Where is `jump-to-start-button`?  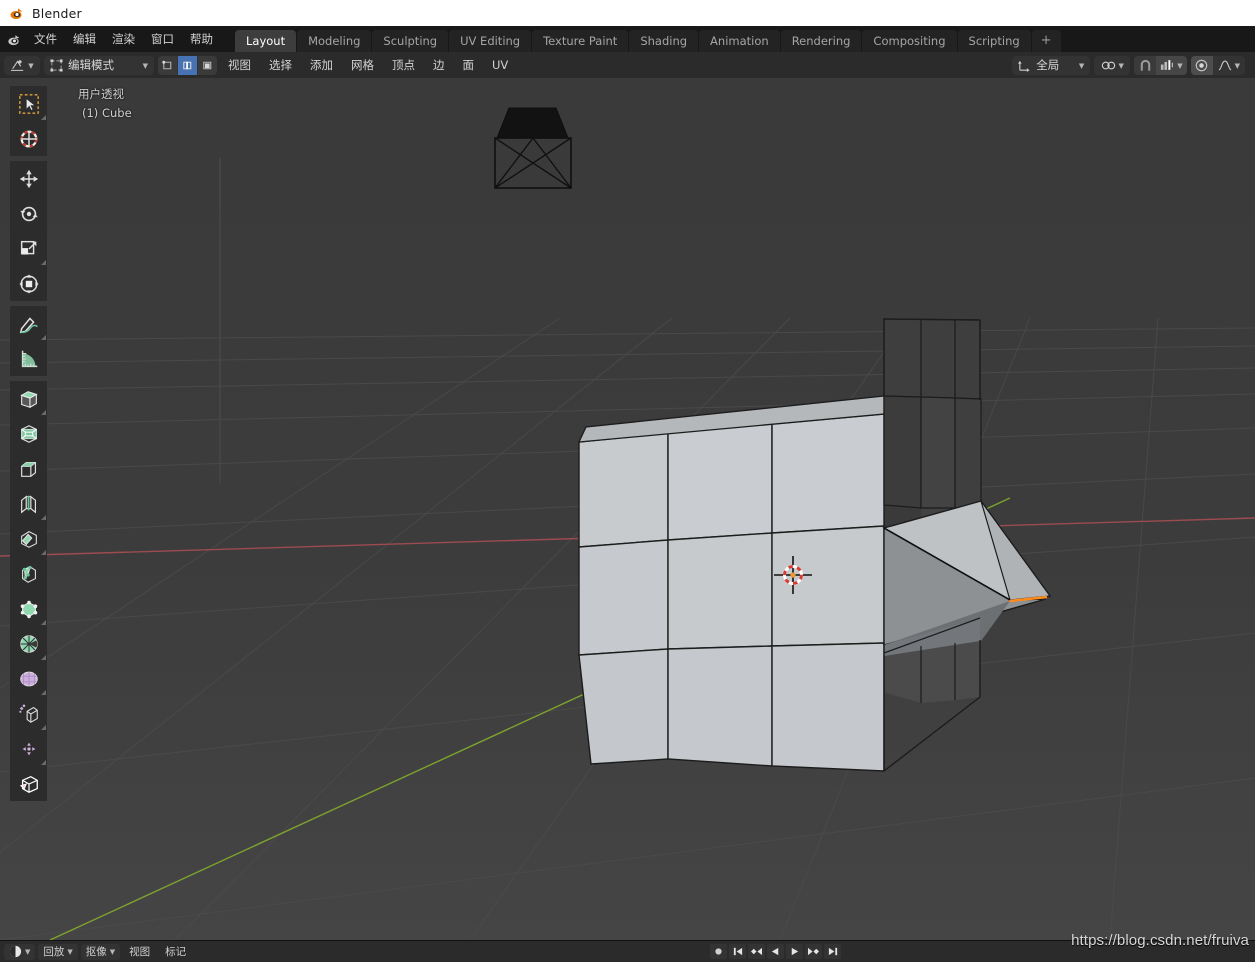
jump-to-start-button is located at coordinates (737, 951).